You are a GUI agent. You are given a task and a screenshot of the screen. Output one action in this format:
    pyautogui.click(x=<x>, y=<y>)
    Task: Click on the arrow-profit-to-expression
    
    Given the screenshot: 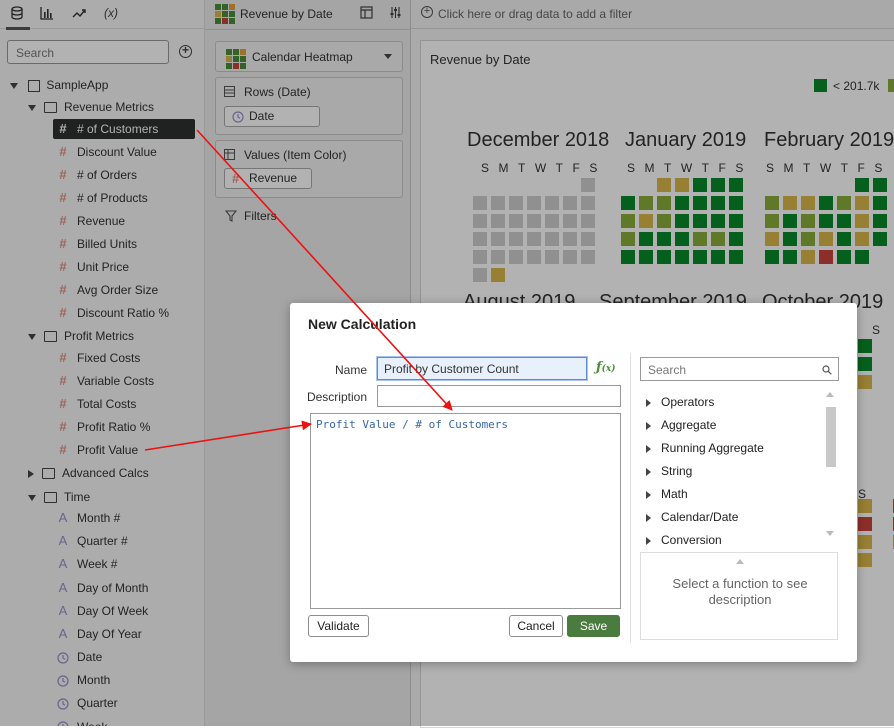 What is the action you would take?
    pyautogui.click(x=228, y=435)
    